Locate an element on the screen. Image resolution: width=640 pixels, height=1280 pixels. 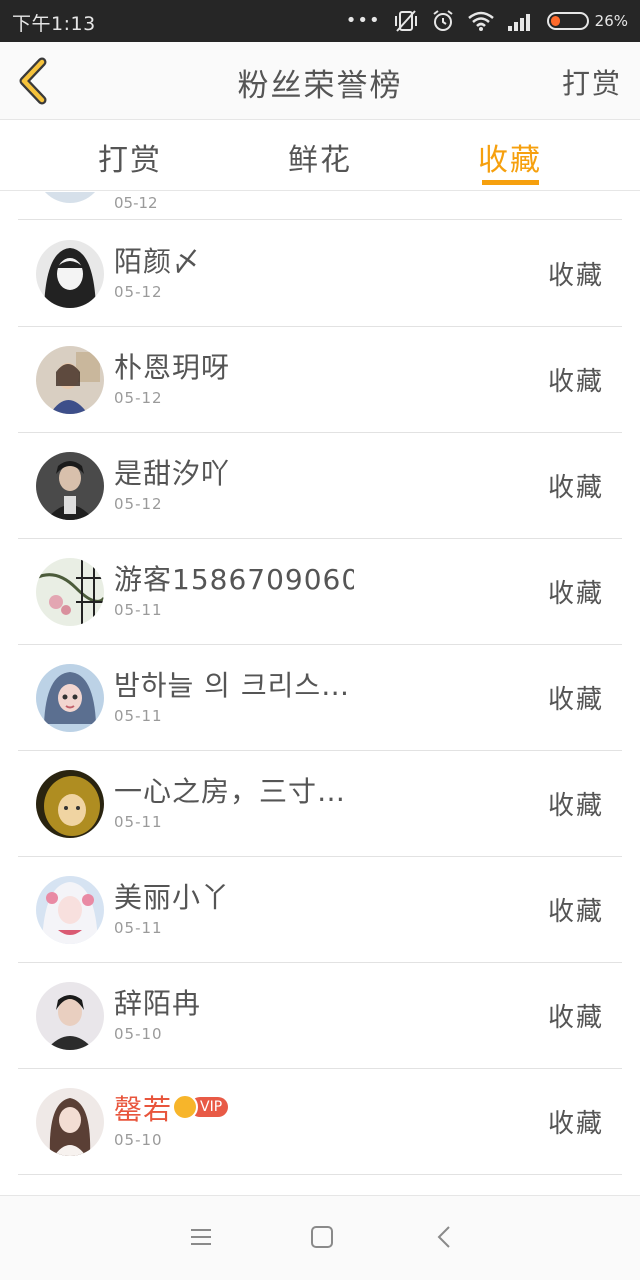
menu-button is located at coordinates (201, 1237).